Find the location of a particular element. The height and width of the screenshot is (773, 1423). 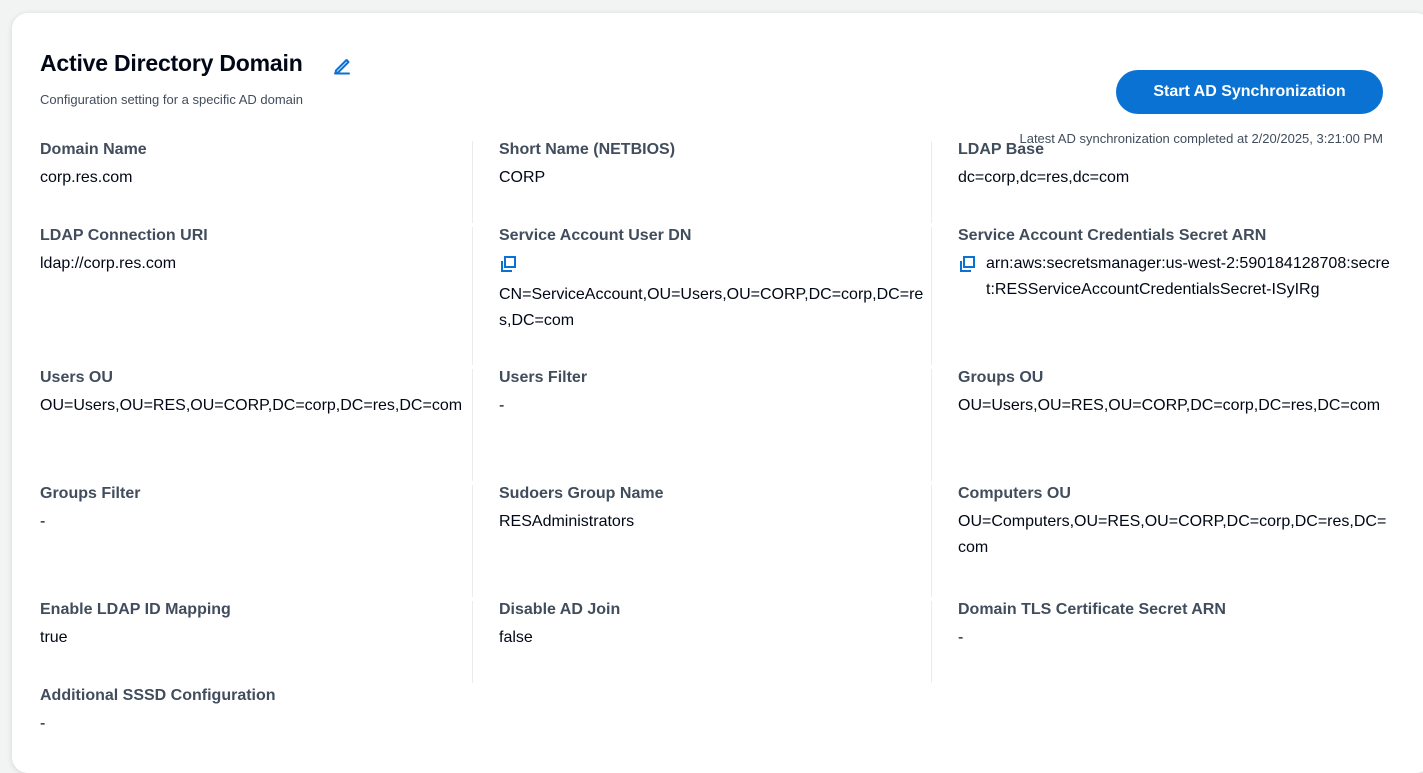

field-label: Groups Filter is located at coordinates (90, 493).